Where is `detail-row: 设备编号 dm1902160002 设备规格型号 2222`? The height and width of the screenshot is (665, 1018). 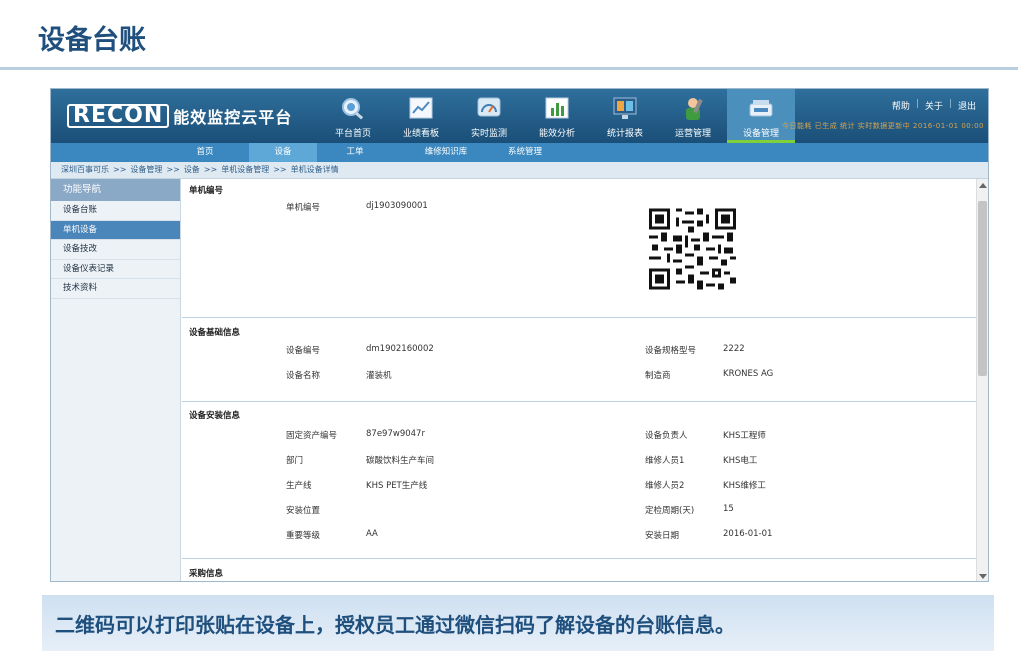
detail-row: 设备编号 dm1902160002 设备规格型号 2222 is located at coordinates (580, 352).